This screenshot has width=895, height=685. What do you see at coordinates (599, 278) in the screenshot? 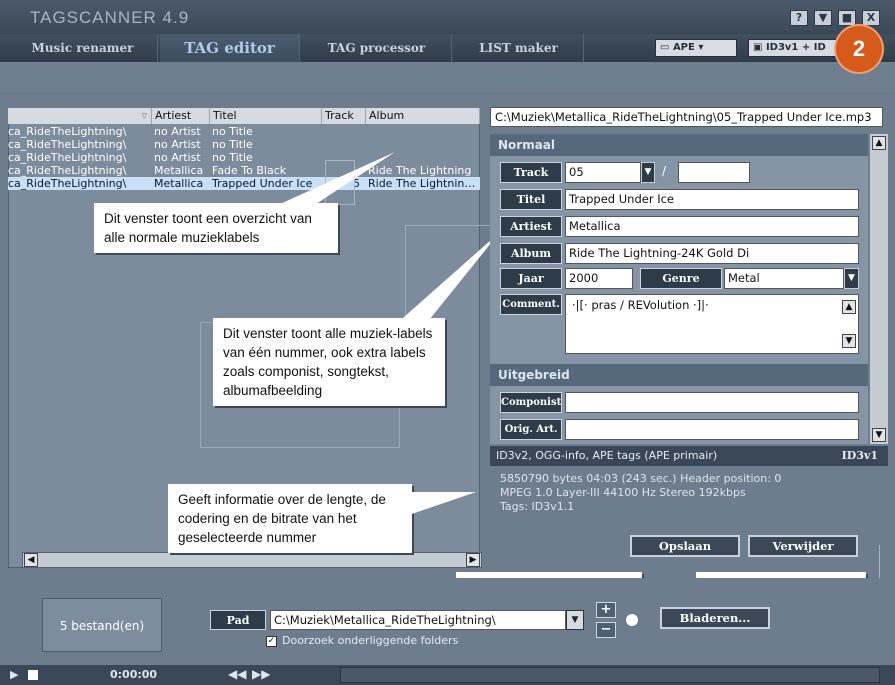
I see `year-input: 2000` at bounding box center [599, 278].